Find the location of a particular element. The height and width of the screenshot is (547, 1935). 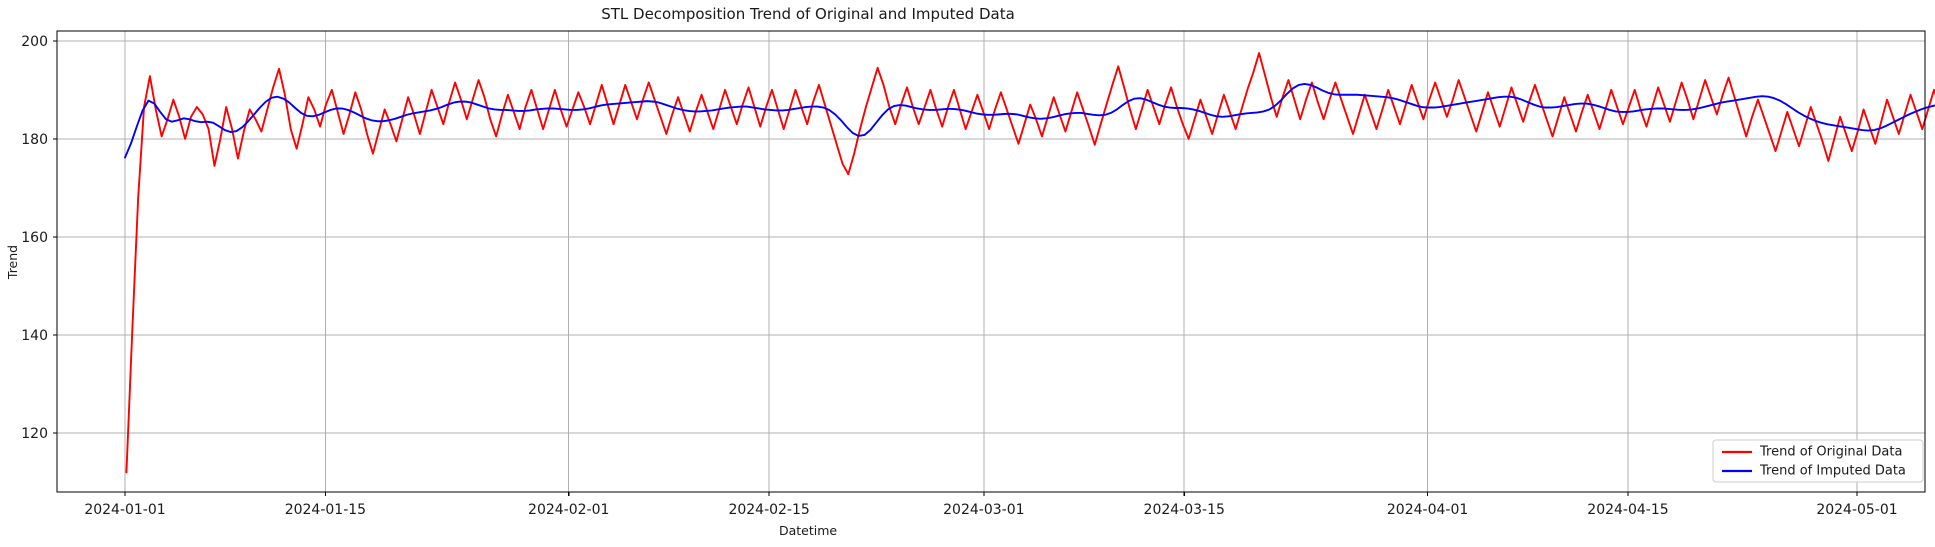

y-tick-label: 160 is located at coordinates (34, 238).